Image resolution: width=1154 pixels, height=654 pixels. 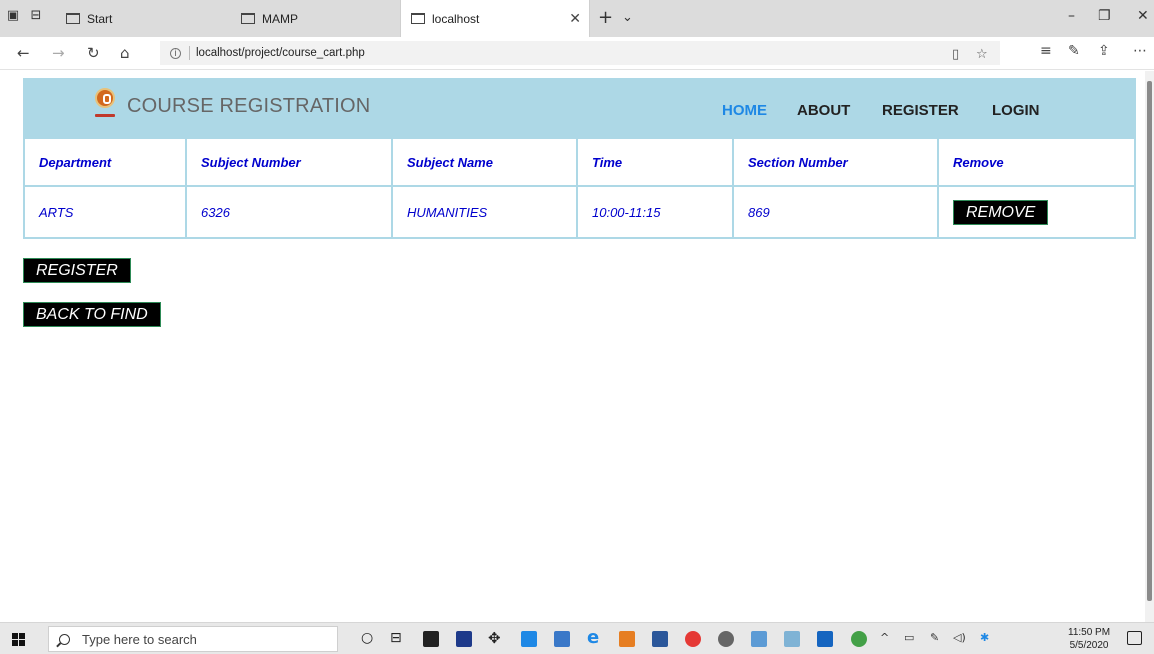 I want to click on column-header-subject-number: Subject Number, so click(x=289, y=162).